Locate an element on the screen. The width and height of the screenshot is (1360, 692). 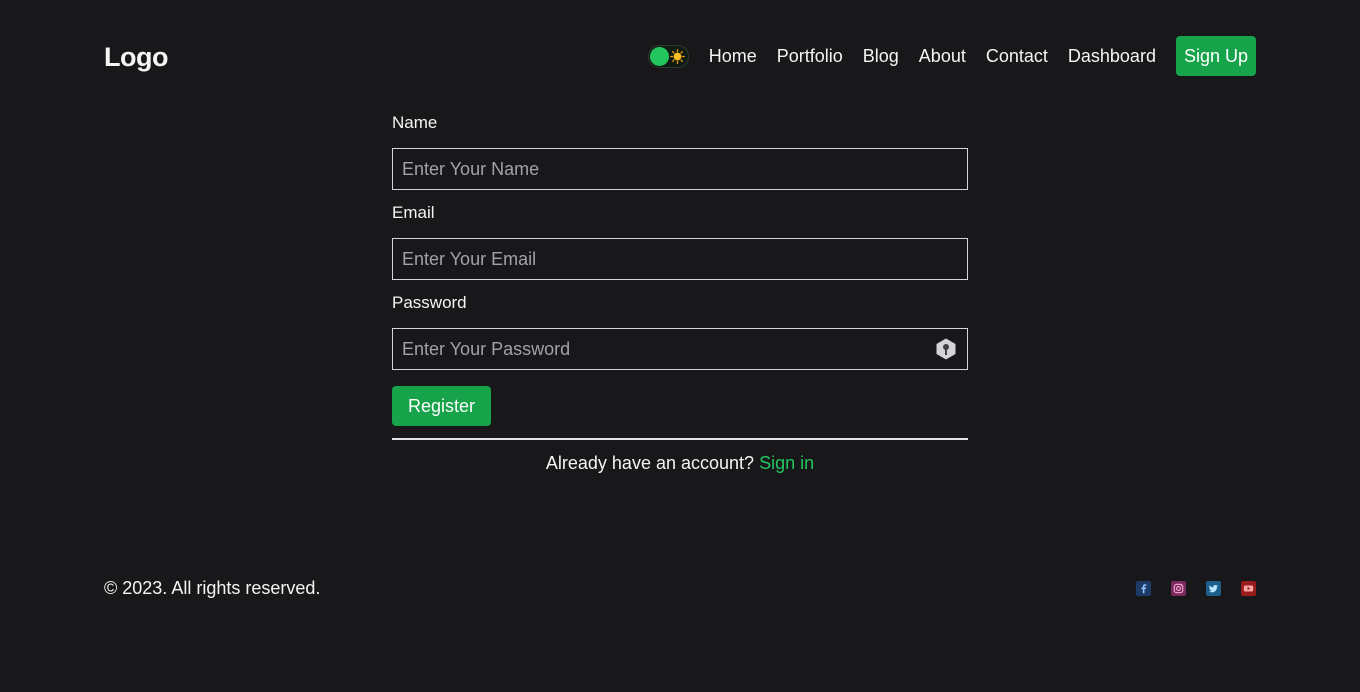
key-icon is located at coordinates (946, 349).